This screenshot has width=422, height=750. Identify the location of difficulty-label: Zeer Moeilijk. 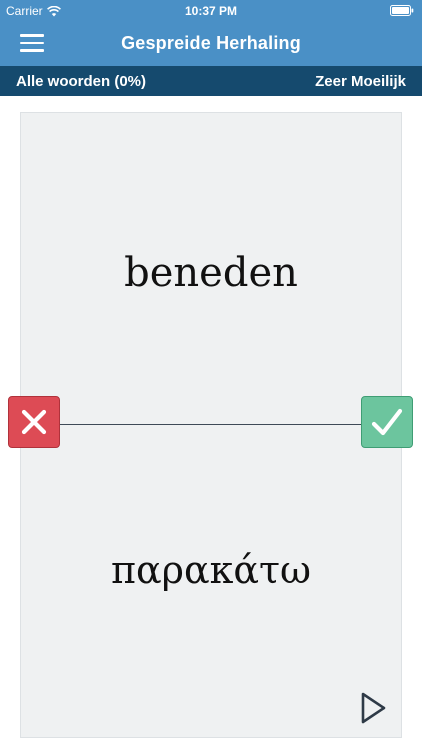
(360, 81).